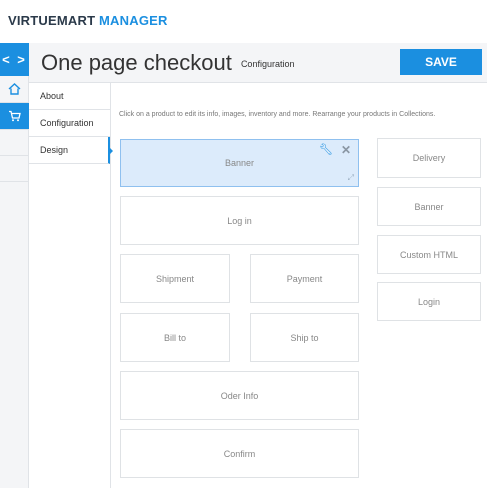 Image resolution: width=487 pixels, height=488 pixels. What do you see at coordinates (441, 62) in the screenshot?
I see `save-button: SAVE` at bounding box center [441, 62].